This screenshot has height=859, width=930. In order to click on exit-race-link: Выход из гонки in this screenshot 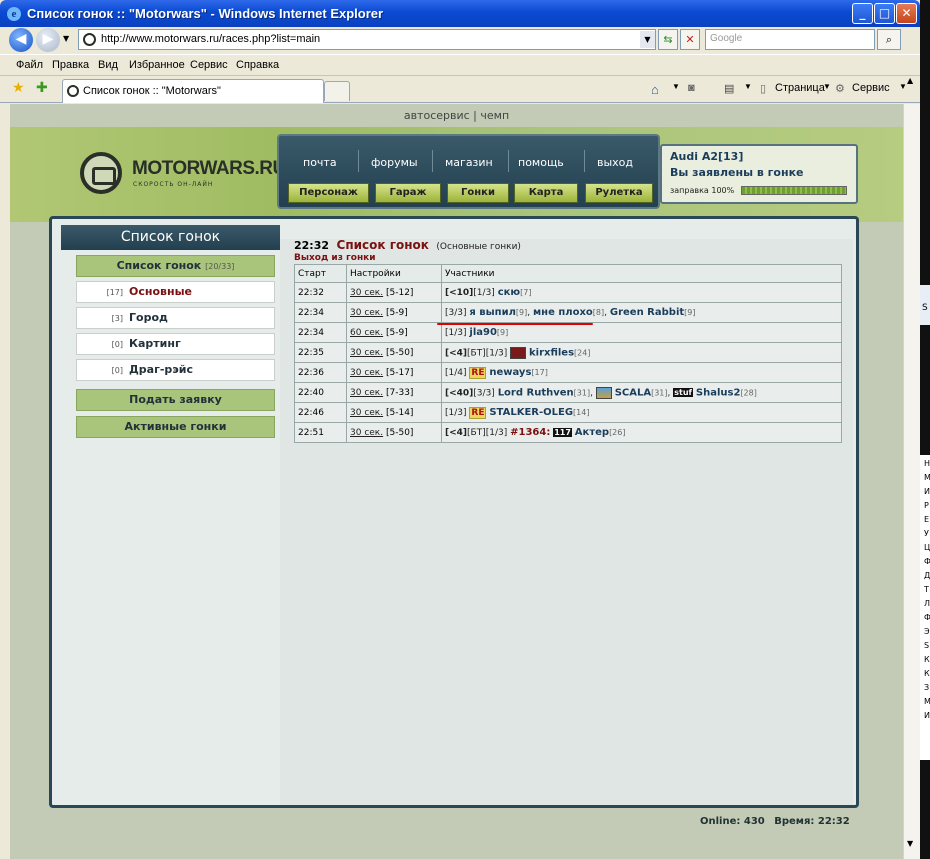, I will do `click(335, 258)`.